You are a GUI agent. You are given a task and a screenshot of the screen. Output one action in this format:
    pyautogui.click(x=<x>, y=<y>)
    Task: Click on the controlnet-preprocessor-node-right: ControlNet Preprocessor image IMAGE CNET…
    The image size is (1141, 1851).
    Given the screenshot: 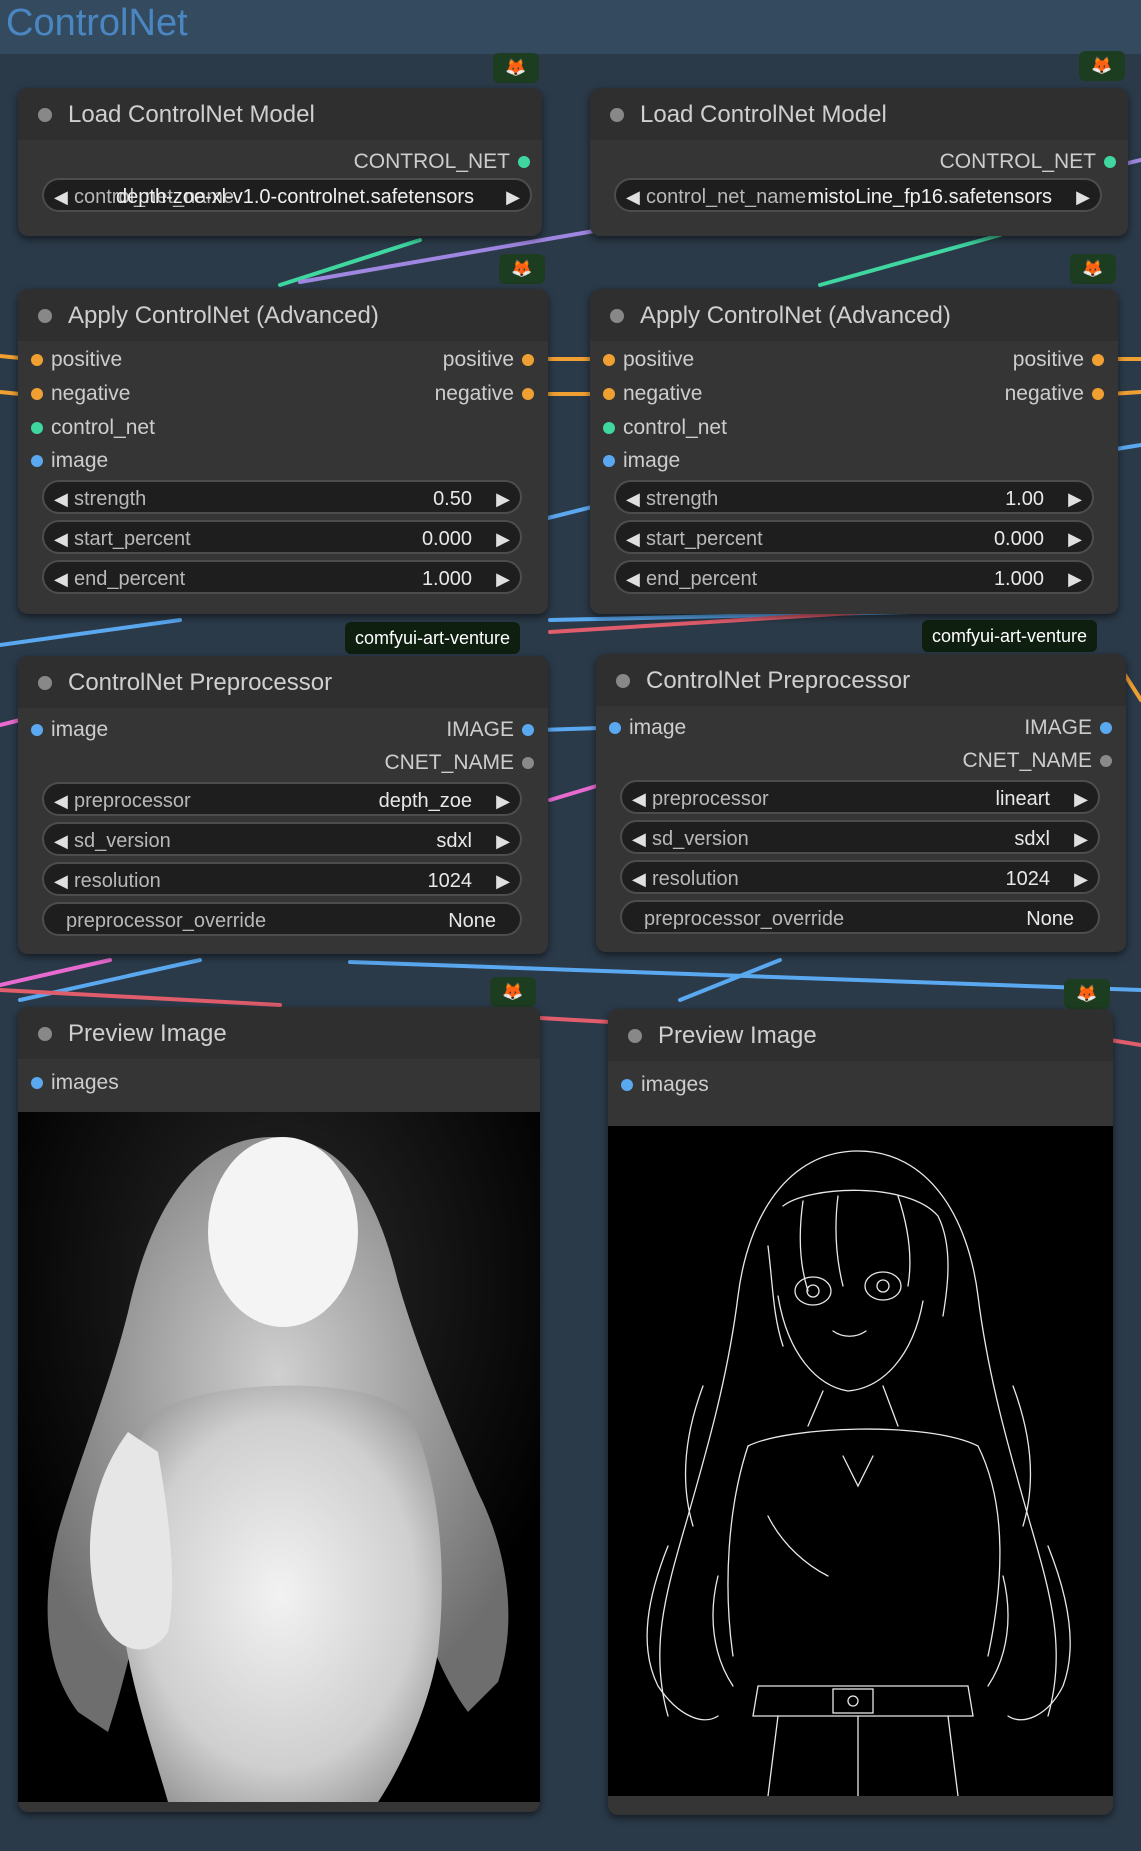 What is the action you would take?
    pyautogui.click(x=861, y=803)
    